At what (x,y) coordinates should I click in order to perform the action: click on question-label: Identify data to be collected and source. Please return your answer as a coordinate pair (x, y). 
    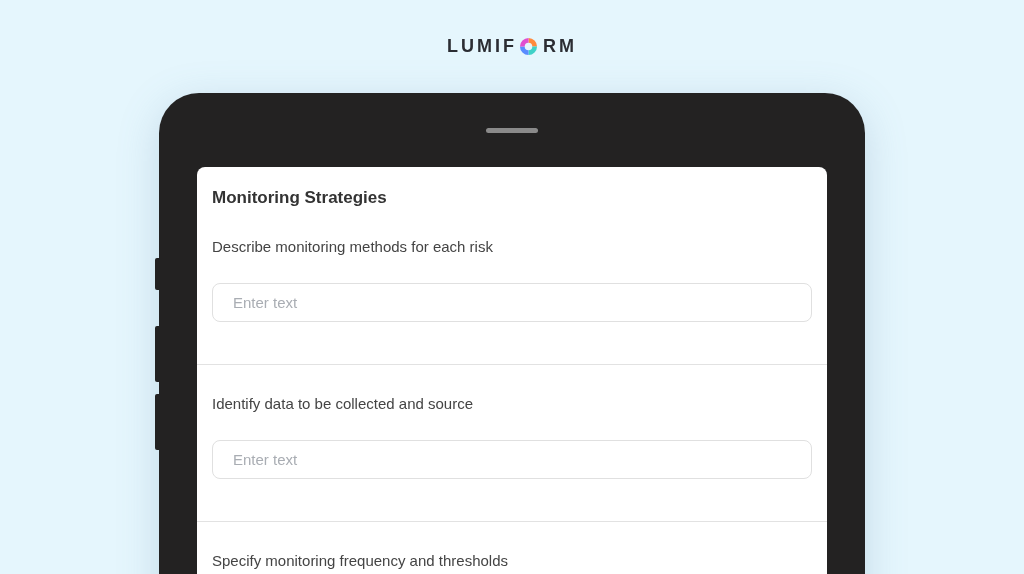
    Looking at the image, I should click on (343, 403).